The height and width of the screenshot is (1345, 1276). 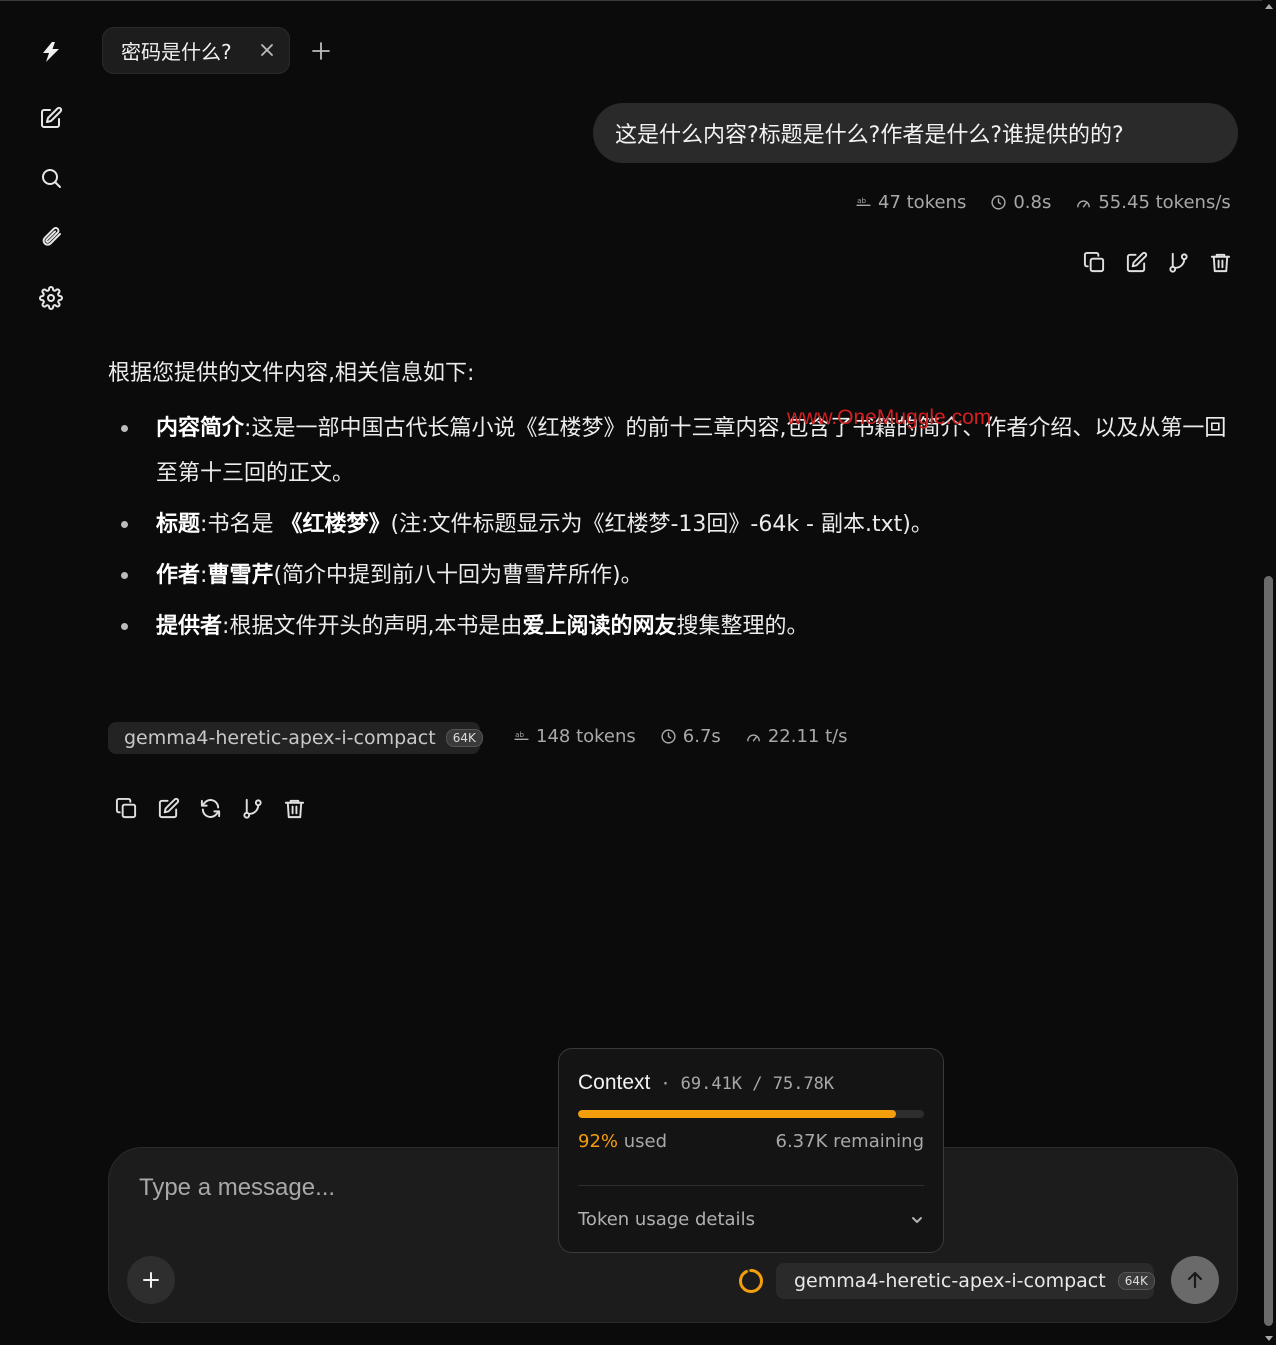 What do you see at coordinates (757, 1084) in the screenshot?
I see `context-usage-numbers: 69.41K / 75.78K` at bounding box center [757, 1084].